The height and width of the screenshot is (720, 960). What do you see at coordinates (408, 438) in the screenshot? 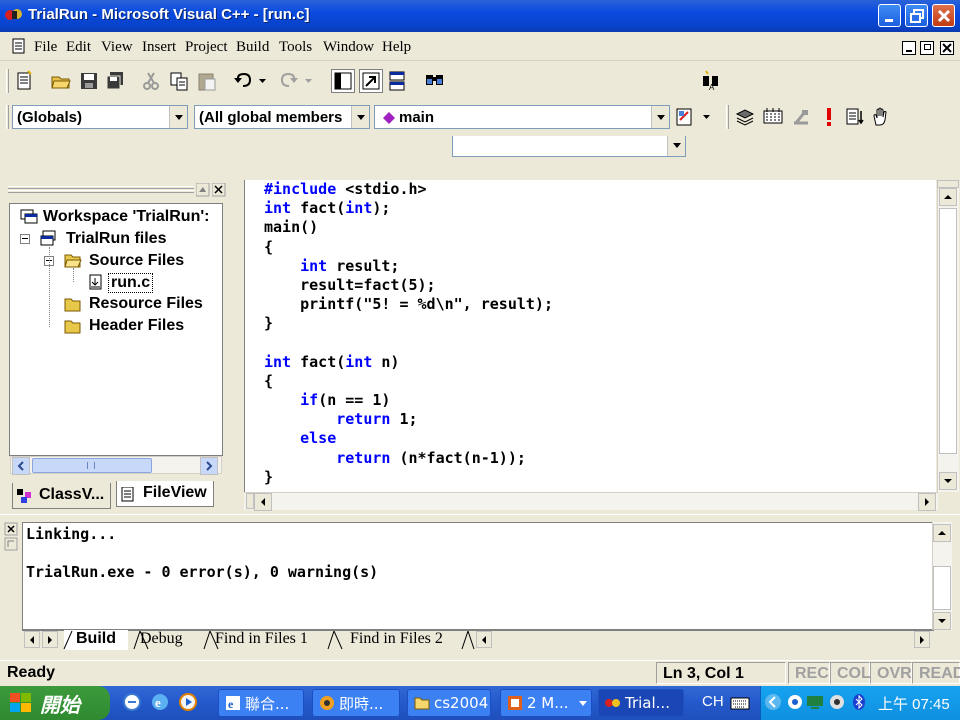
I see `code-line: else` at bounding box center [408, 438].